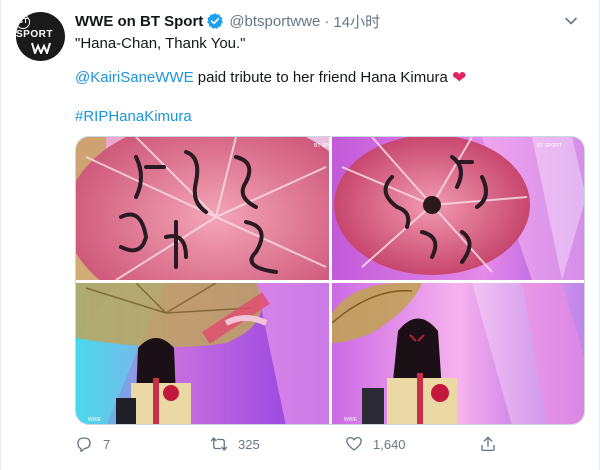 The width and height of the screenshot is (600, 470). What do you see at coordinates (219, 444) in the screenshot?
I see `retweet-icon` at bounding box center [219, 444].